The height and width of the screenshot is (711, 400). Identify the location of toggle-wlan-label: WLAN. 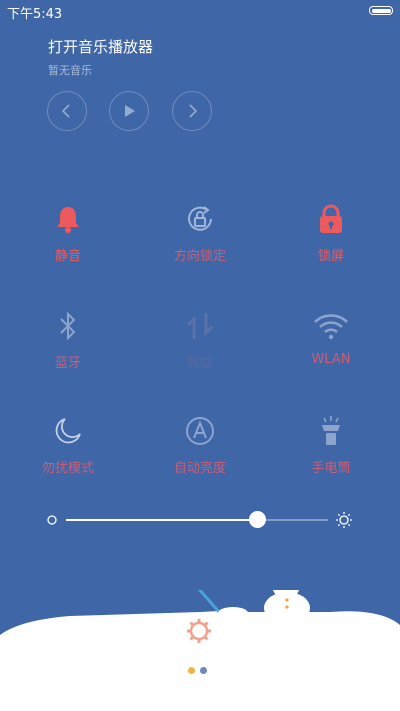
(331, 359).